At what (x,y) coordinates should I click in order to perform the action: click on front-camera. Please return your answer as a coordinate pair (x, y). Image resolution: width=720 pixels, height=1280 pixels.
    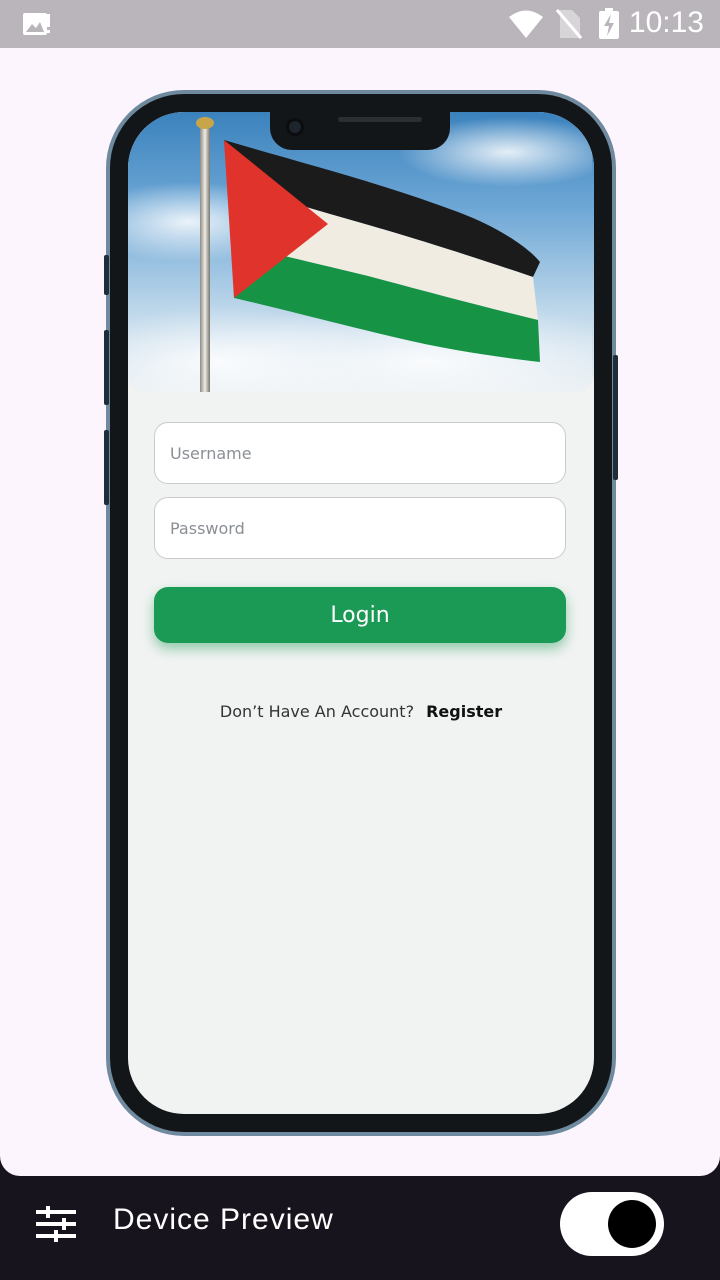
    Looking at the image, I should click on (295, 127).